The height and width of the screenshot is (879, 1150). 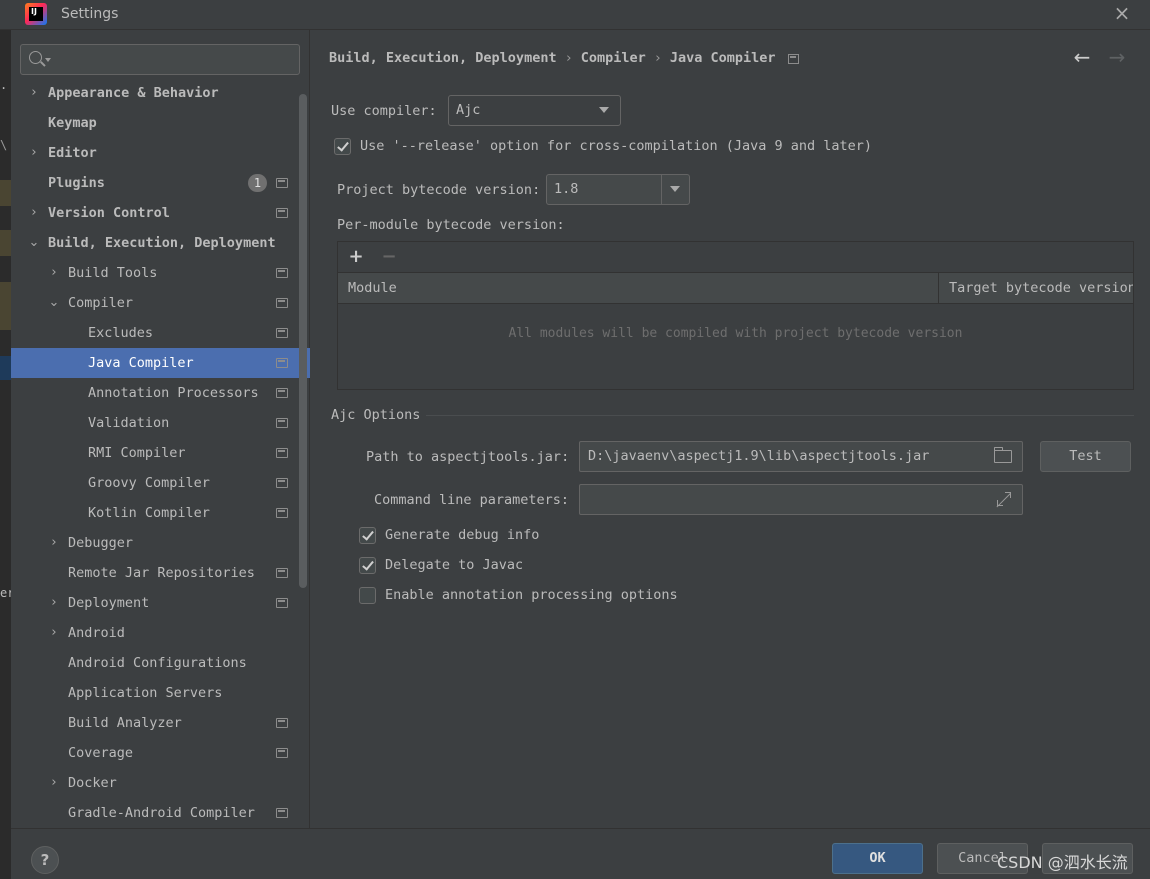 What do you see at coordinates (1003, 455) in the screenshot?
I see `folder-icon` at bounding box center [1003, 455].